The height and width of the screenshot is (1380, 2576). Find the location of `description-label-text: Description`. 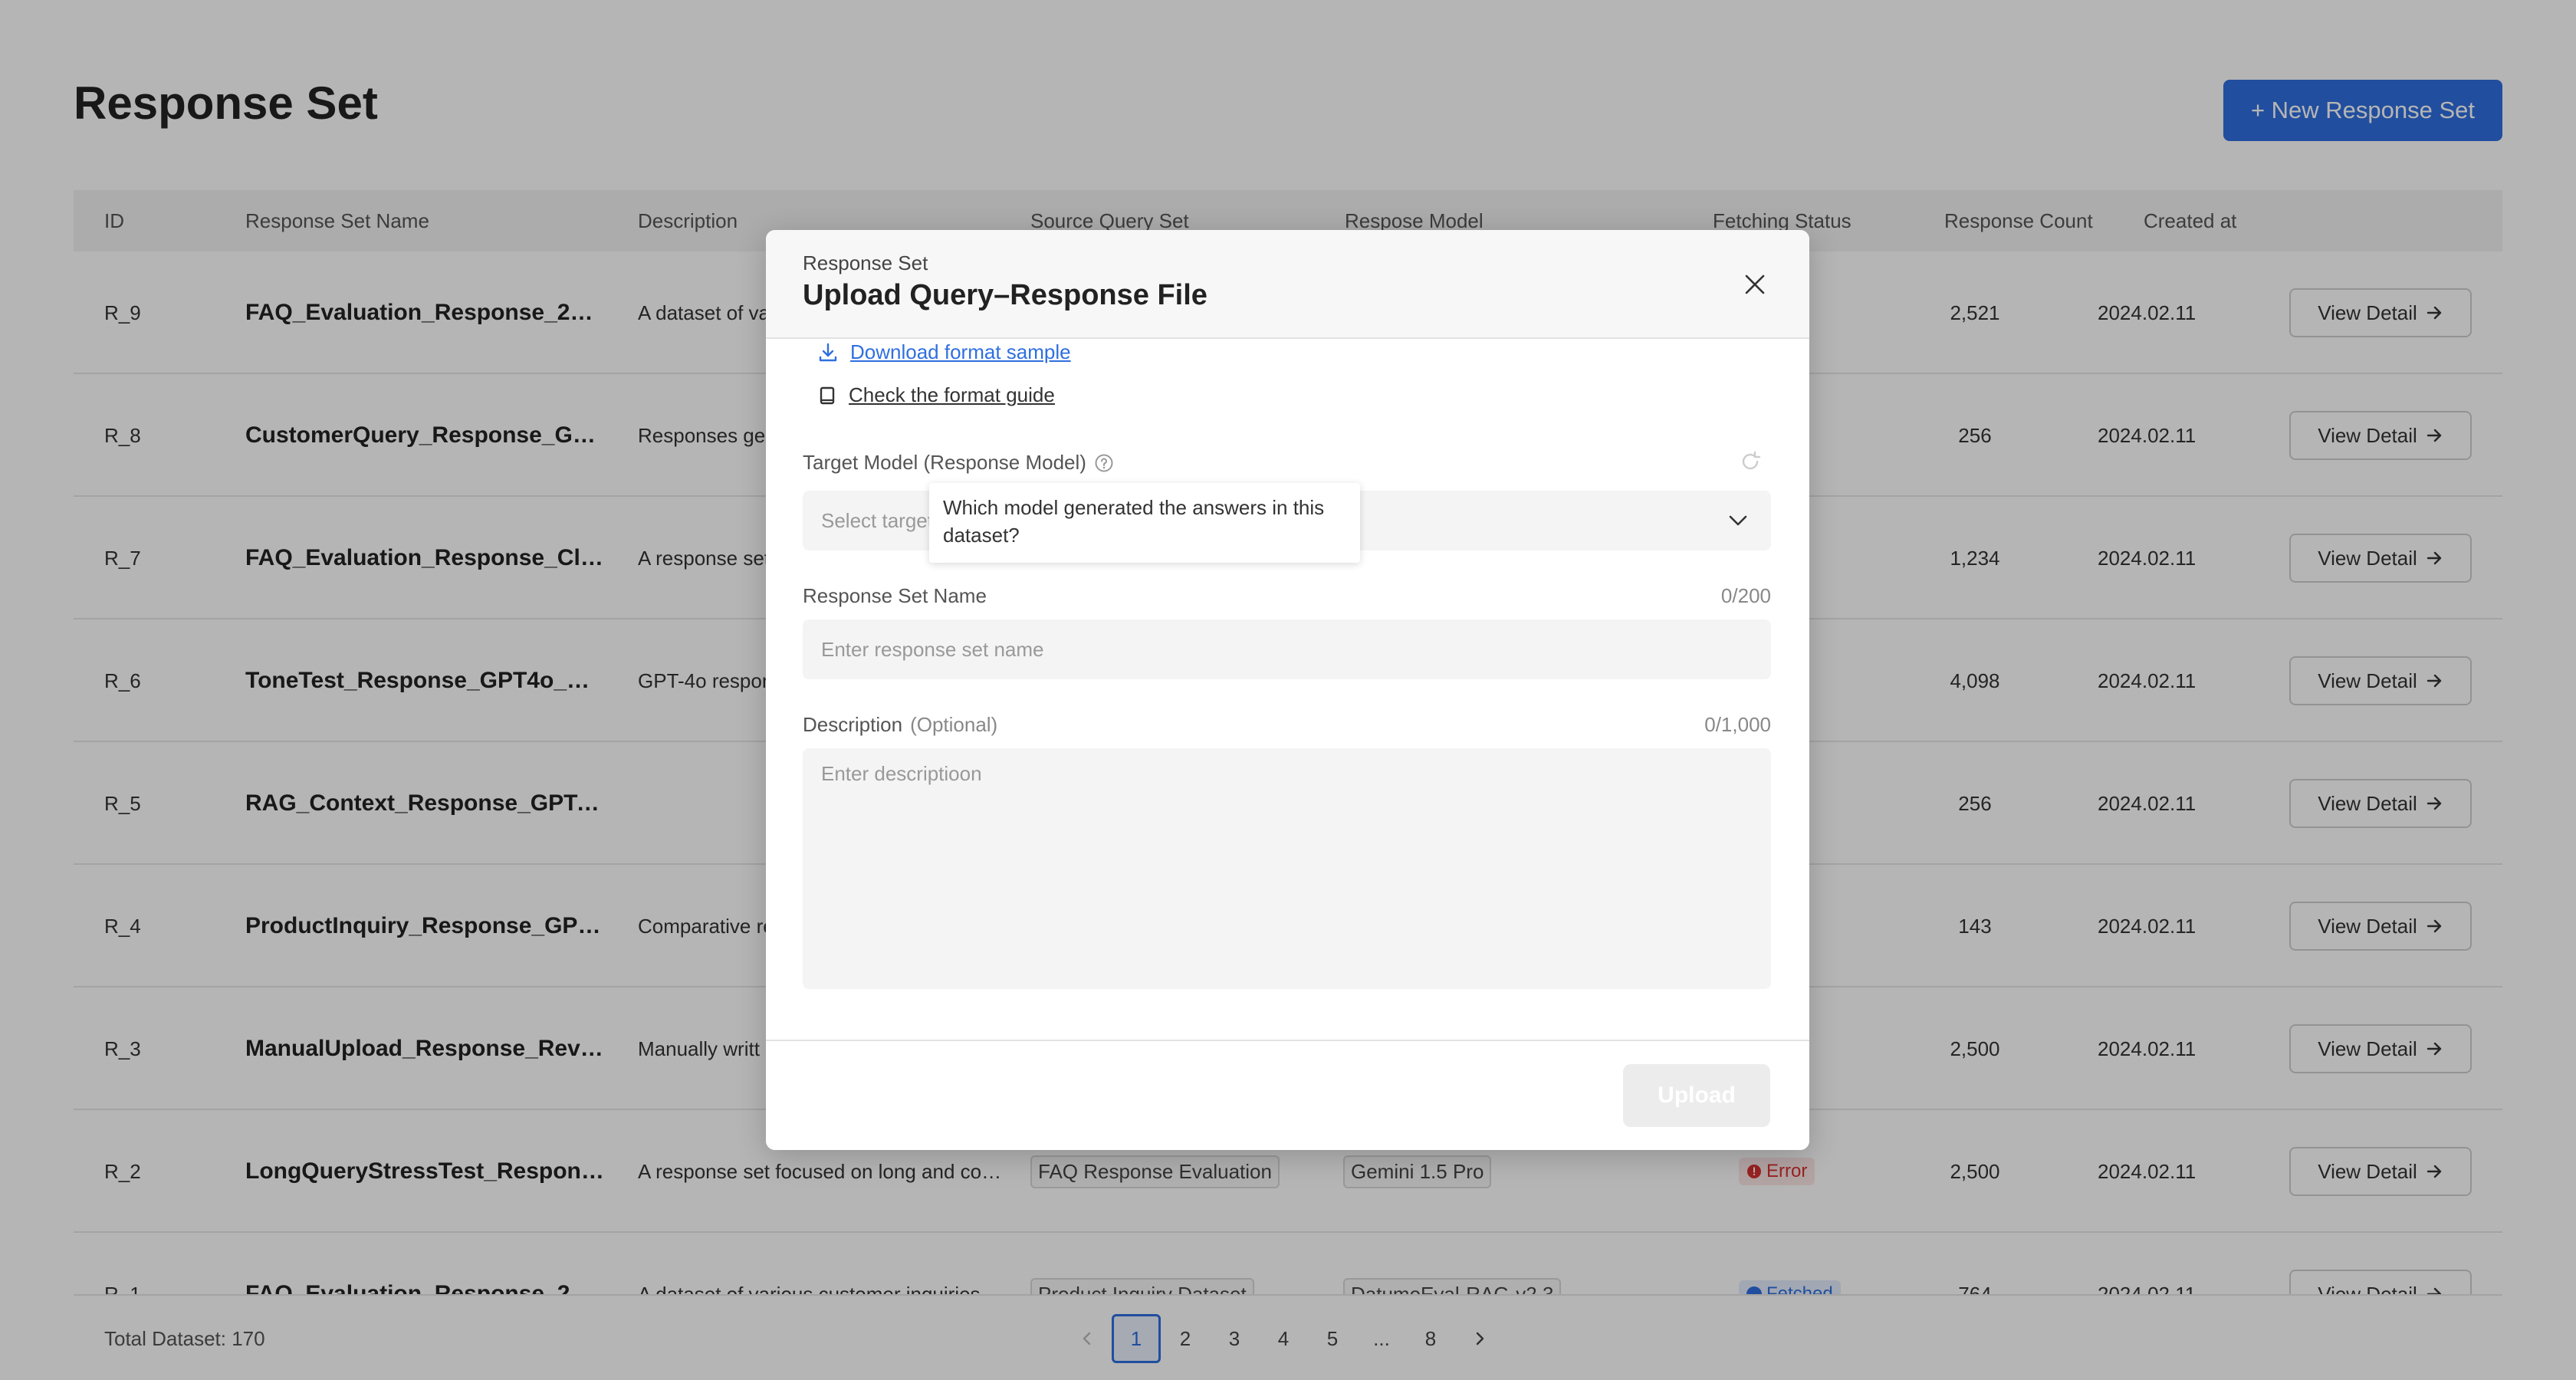

description-label-text: Description is located at coordinates (853, 724).